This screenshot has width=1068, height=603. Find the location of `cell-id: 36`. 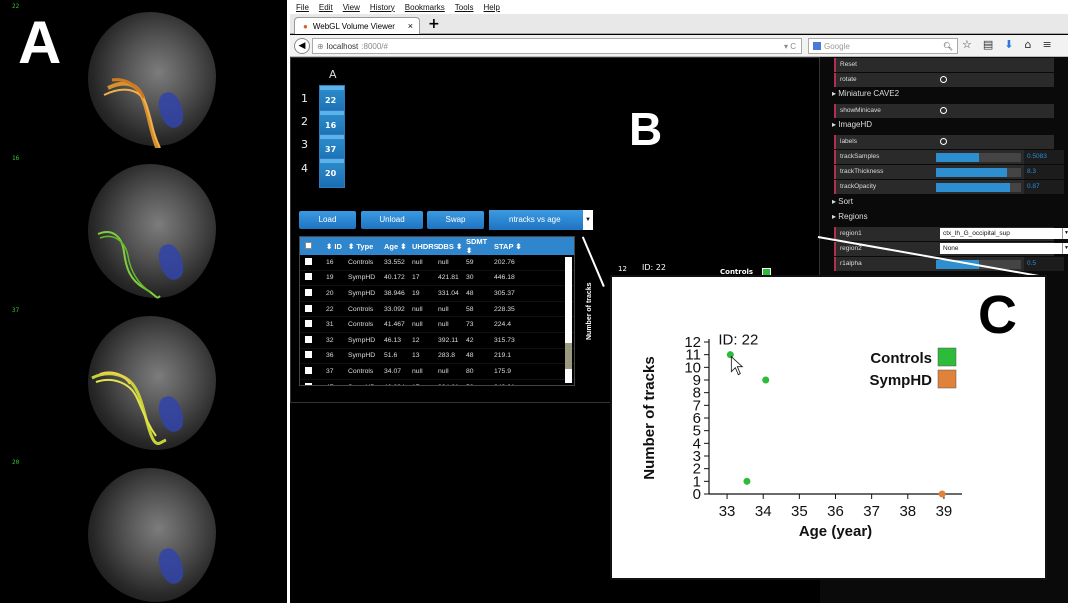

cell-id: 36 is located at coordinates (330, 356).